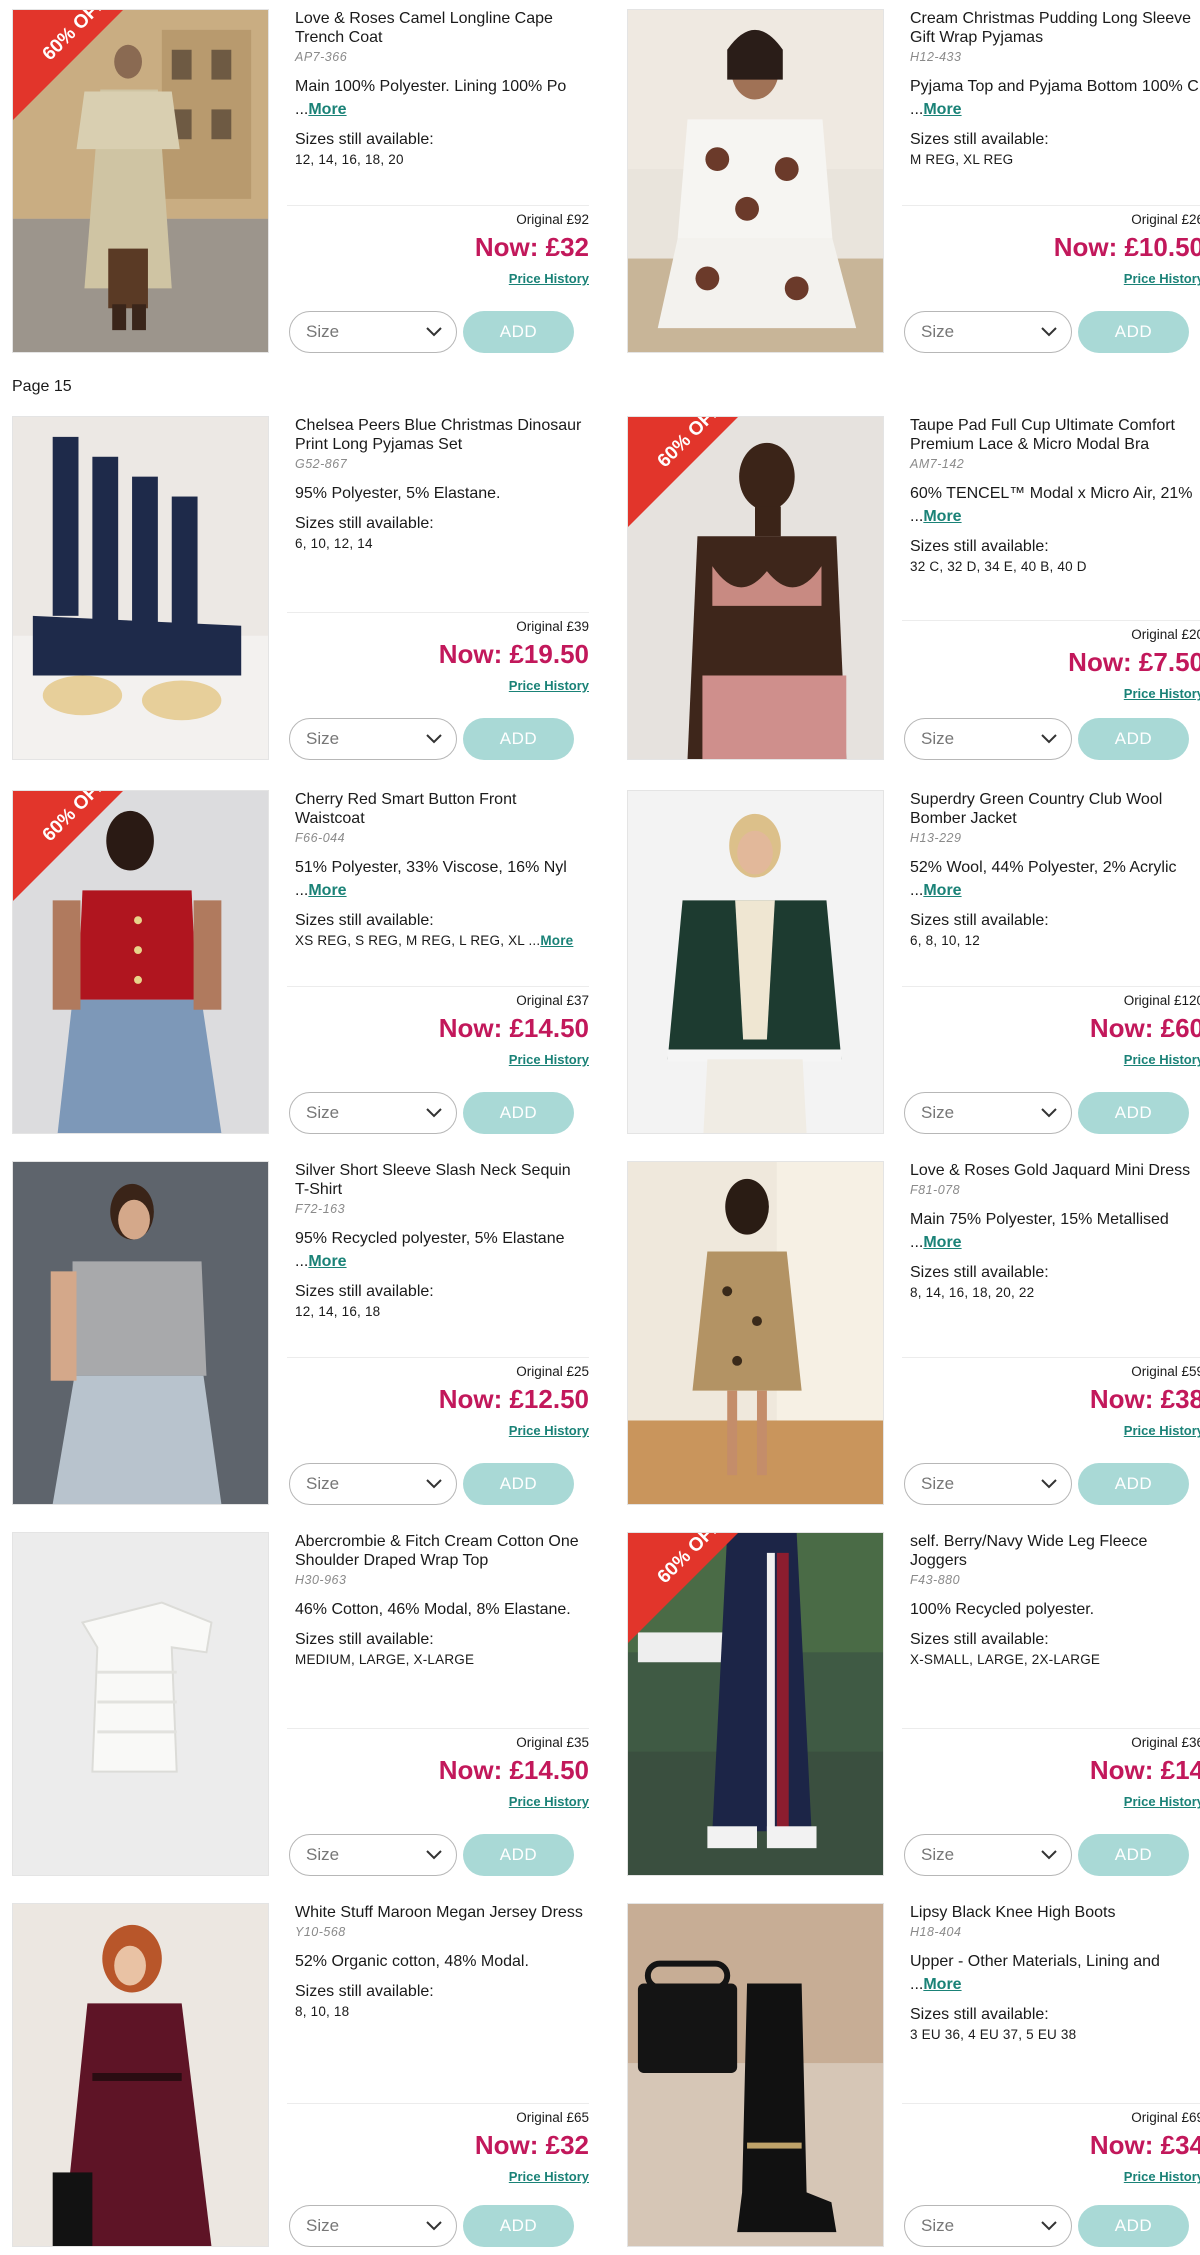 The image size is (1200, 2255). Describe the element at coordinates (320, 838) in the screenshot. I see `product-code: F66-044` at that location.